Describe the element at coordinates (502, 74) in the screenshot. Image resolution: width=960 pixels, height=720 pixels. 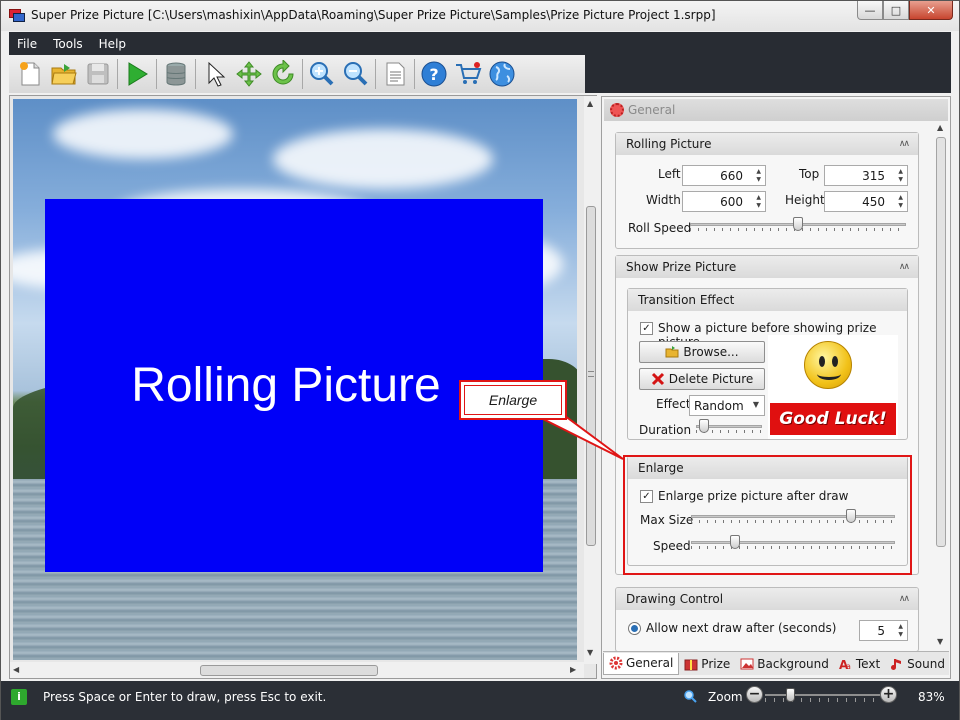
I see `globe-icon` at that location.